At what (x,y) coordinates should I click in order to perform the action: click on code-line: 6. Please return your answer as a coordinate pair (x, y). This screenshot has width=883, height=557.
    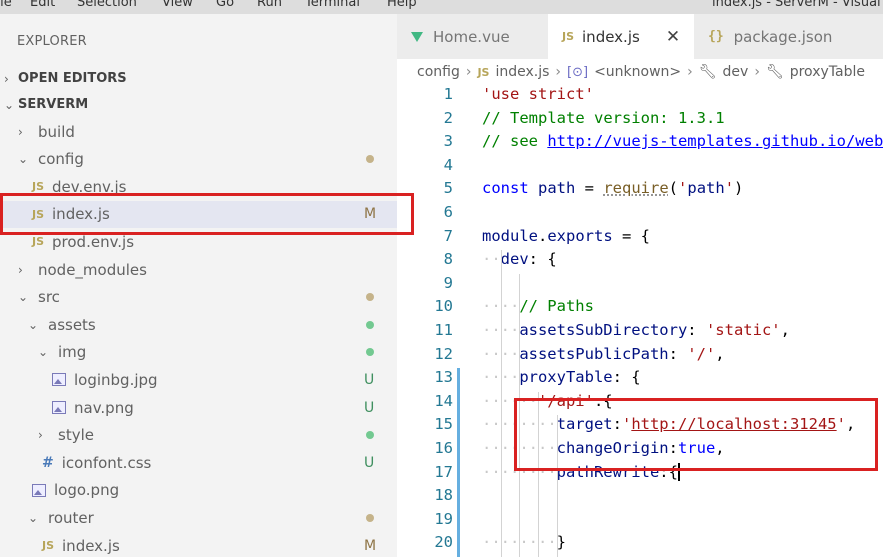
    Looking at the image, I should click on (640, 215).